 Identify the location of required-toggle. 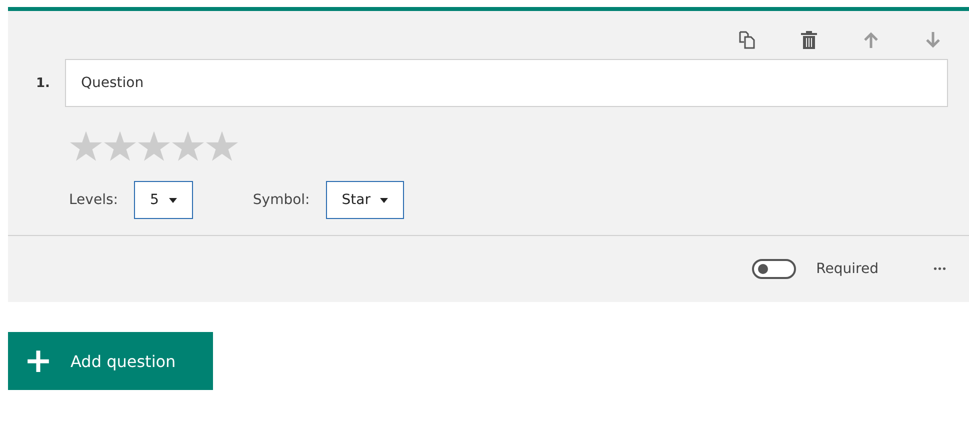
(774, 269).